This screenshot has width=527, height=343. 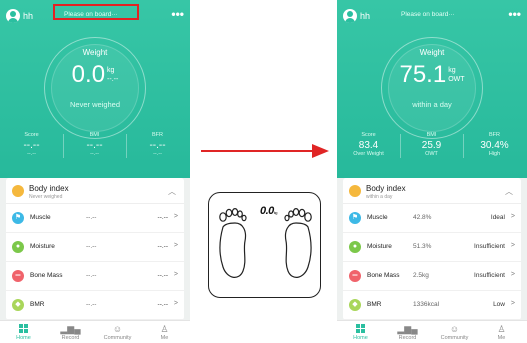 What do you see at coordinates (426, 304) in the screenshot?
I see `row-value: 1336kcal` at bounding box center [426, 304].